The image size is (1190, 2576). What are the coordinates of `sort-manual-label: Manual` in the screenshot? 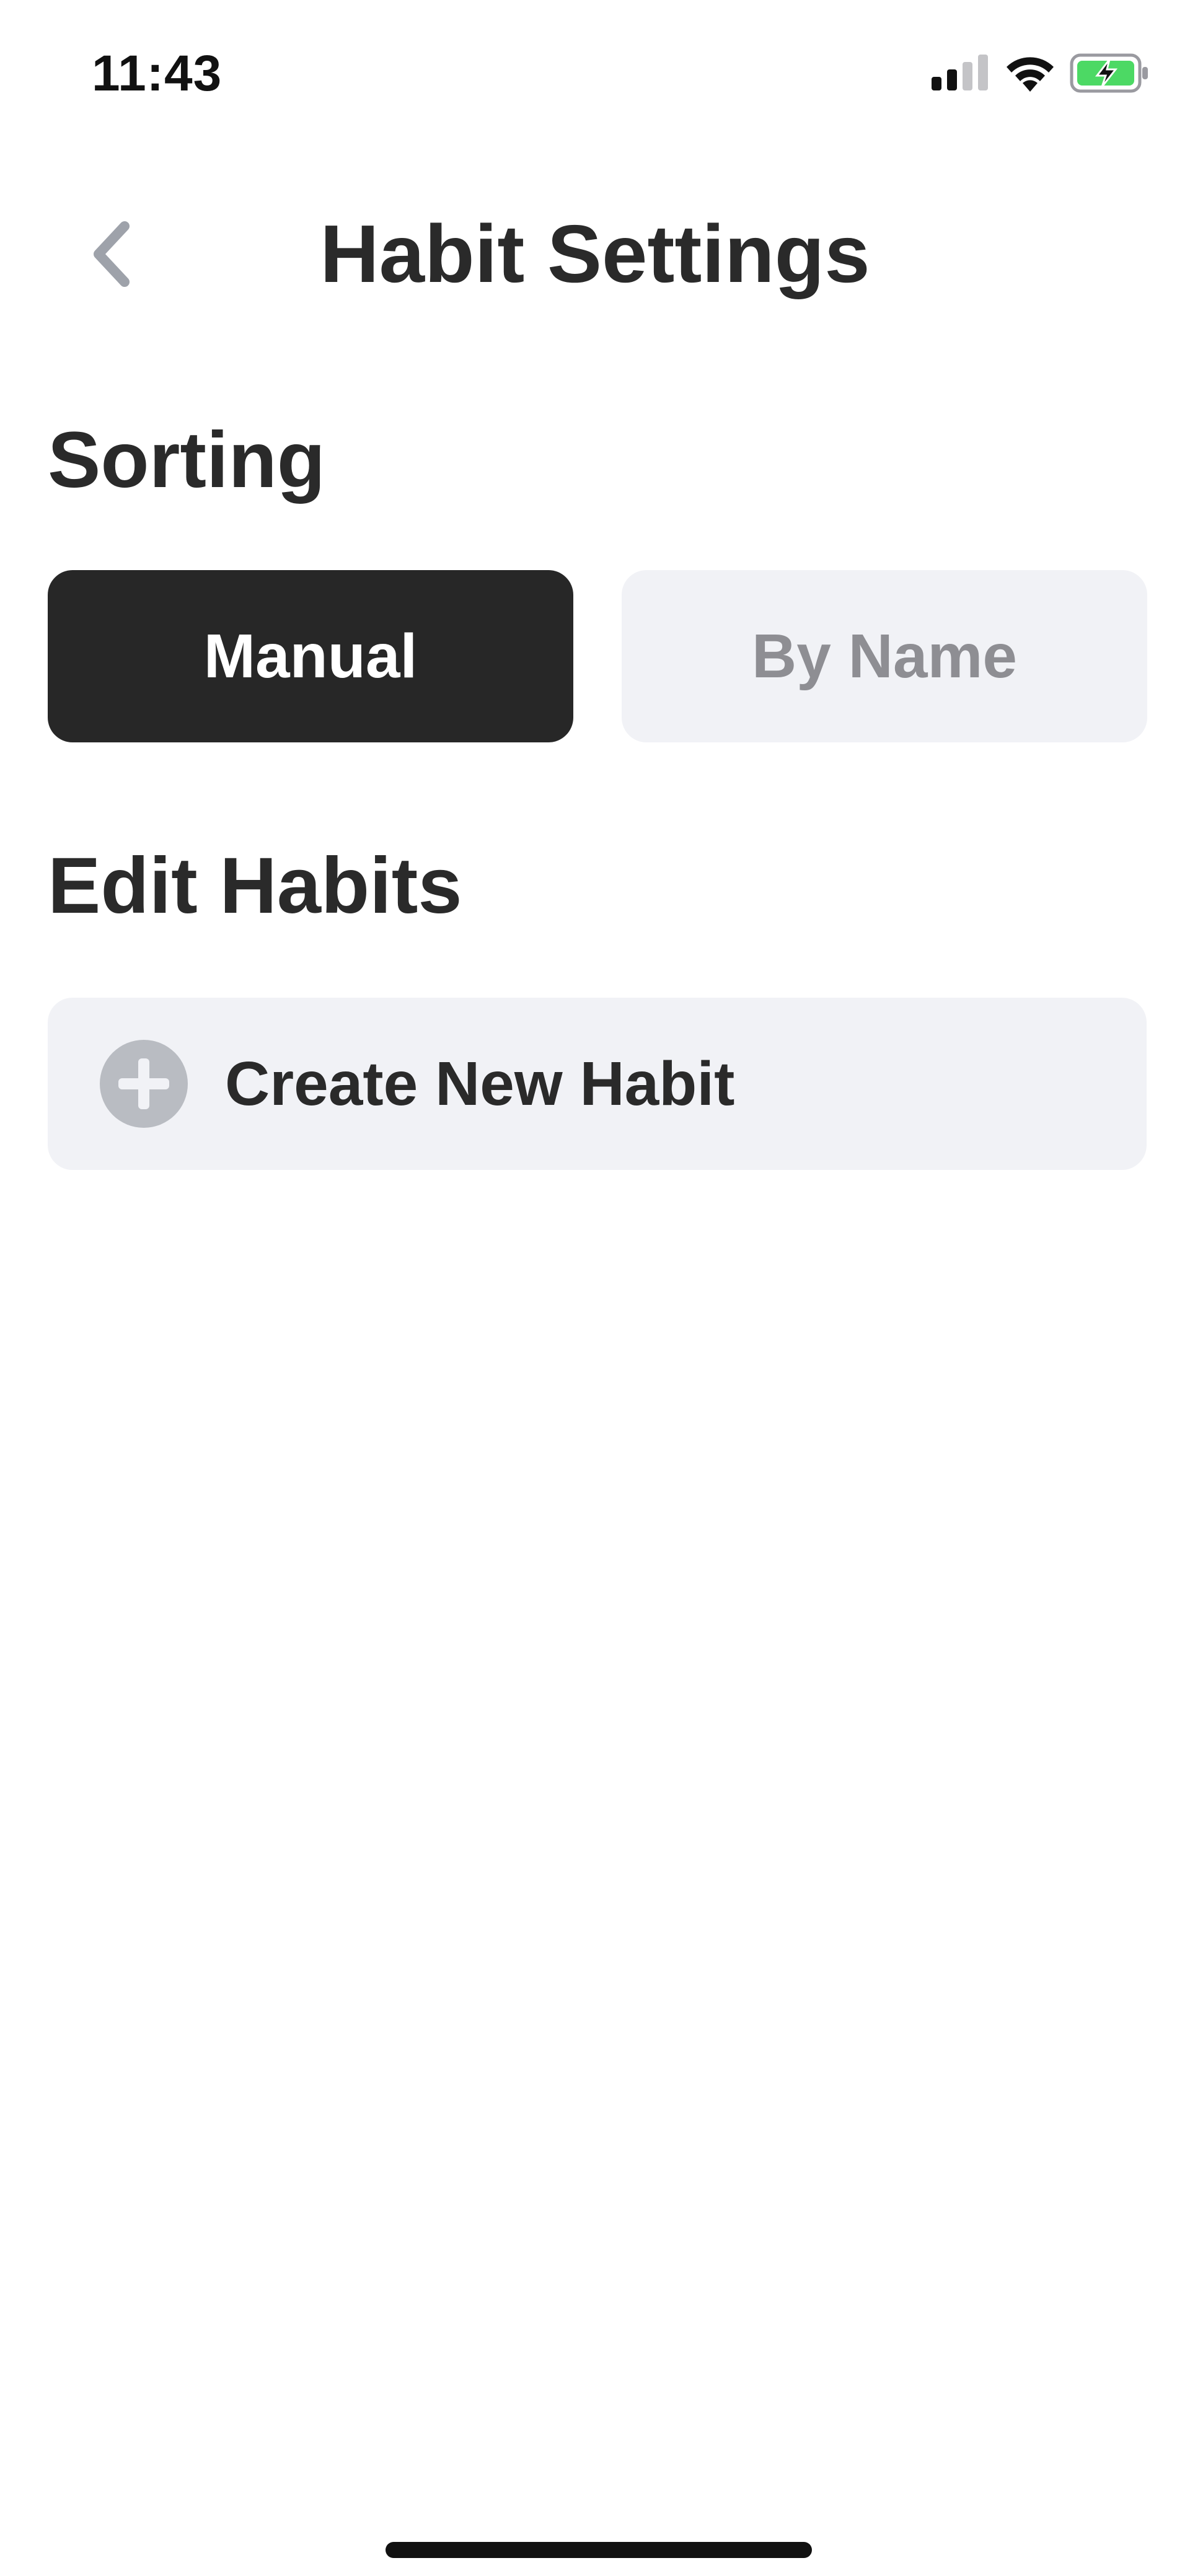 It's located at (310, 656).